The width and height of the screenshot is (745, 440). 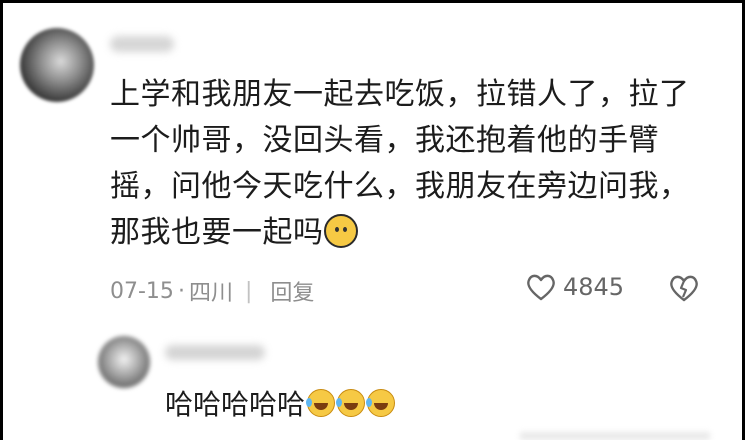 I want to click on like-button: 4845, so click(x=574, y=287).